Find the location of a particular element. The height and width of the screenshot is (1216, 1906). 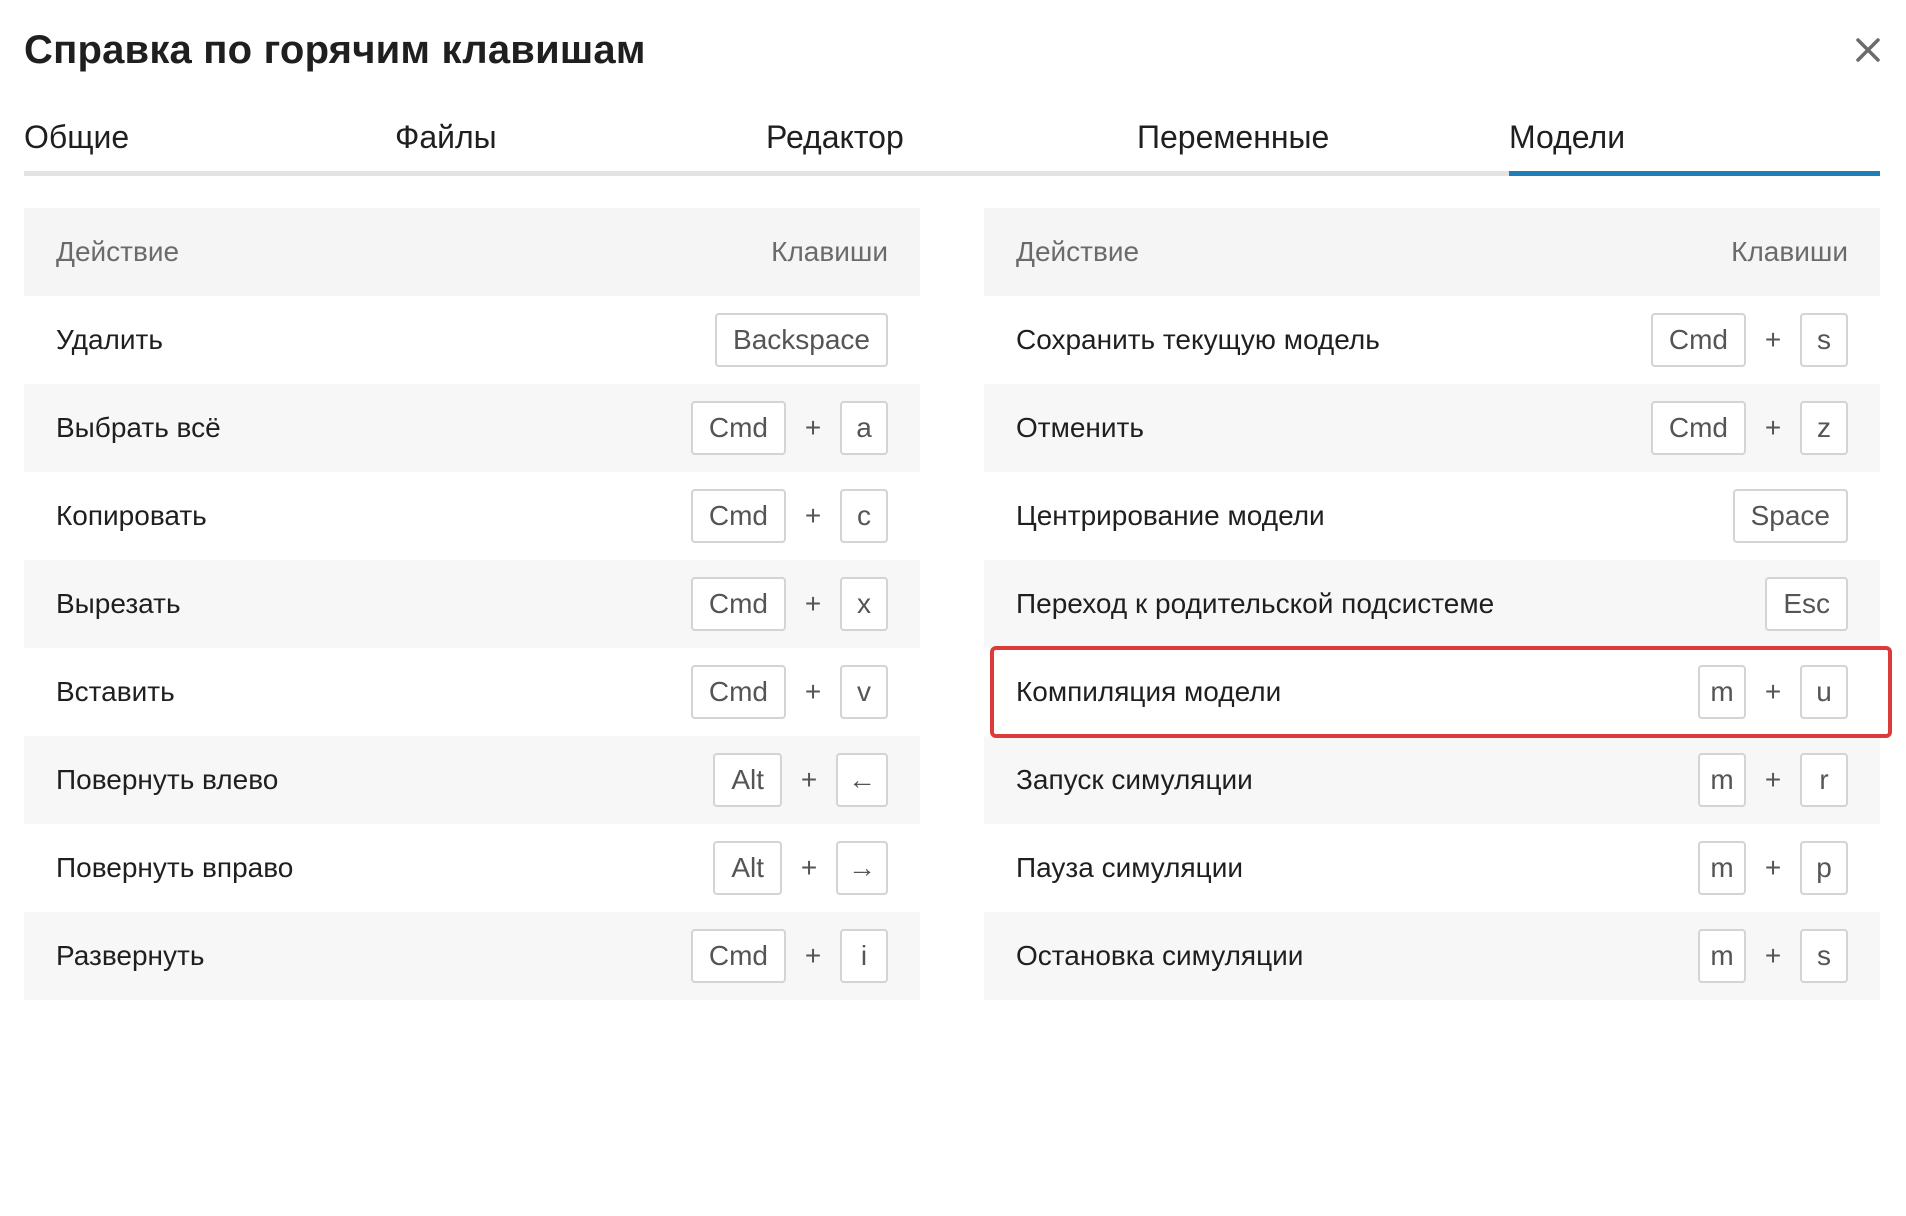

shortcut-keys: Space is located at coordinates (1790, 516).